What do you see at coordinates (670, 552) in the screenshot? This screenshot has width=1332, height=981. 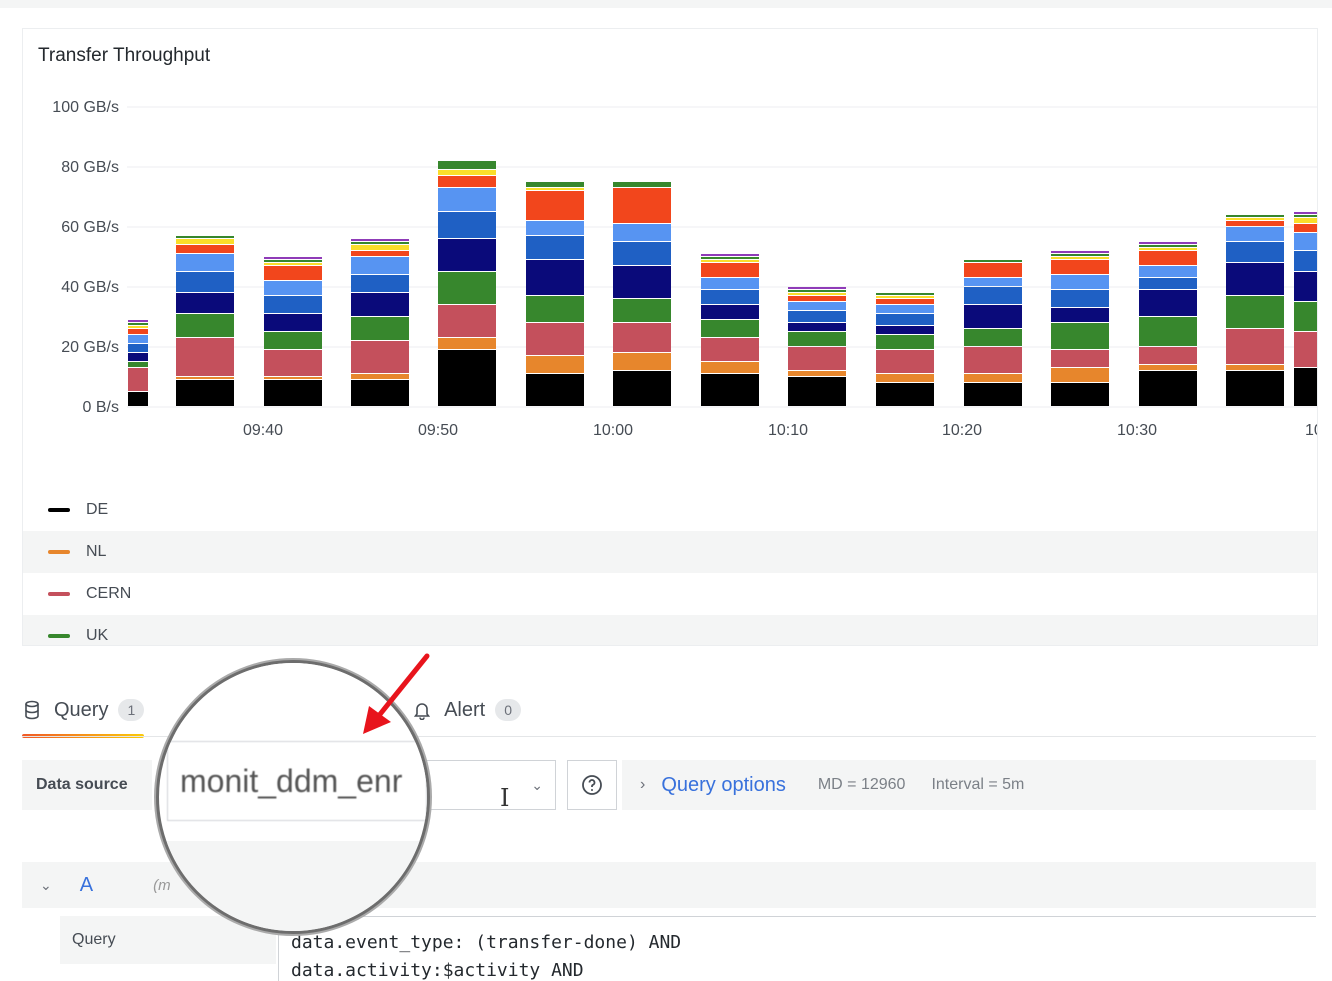 I see `legend-item: NL` at bounding box center [670, 552].